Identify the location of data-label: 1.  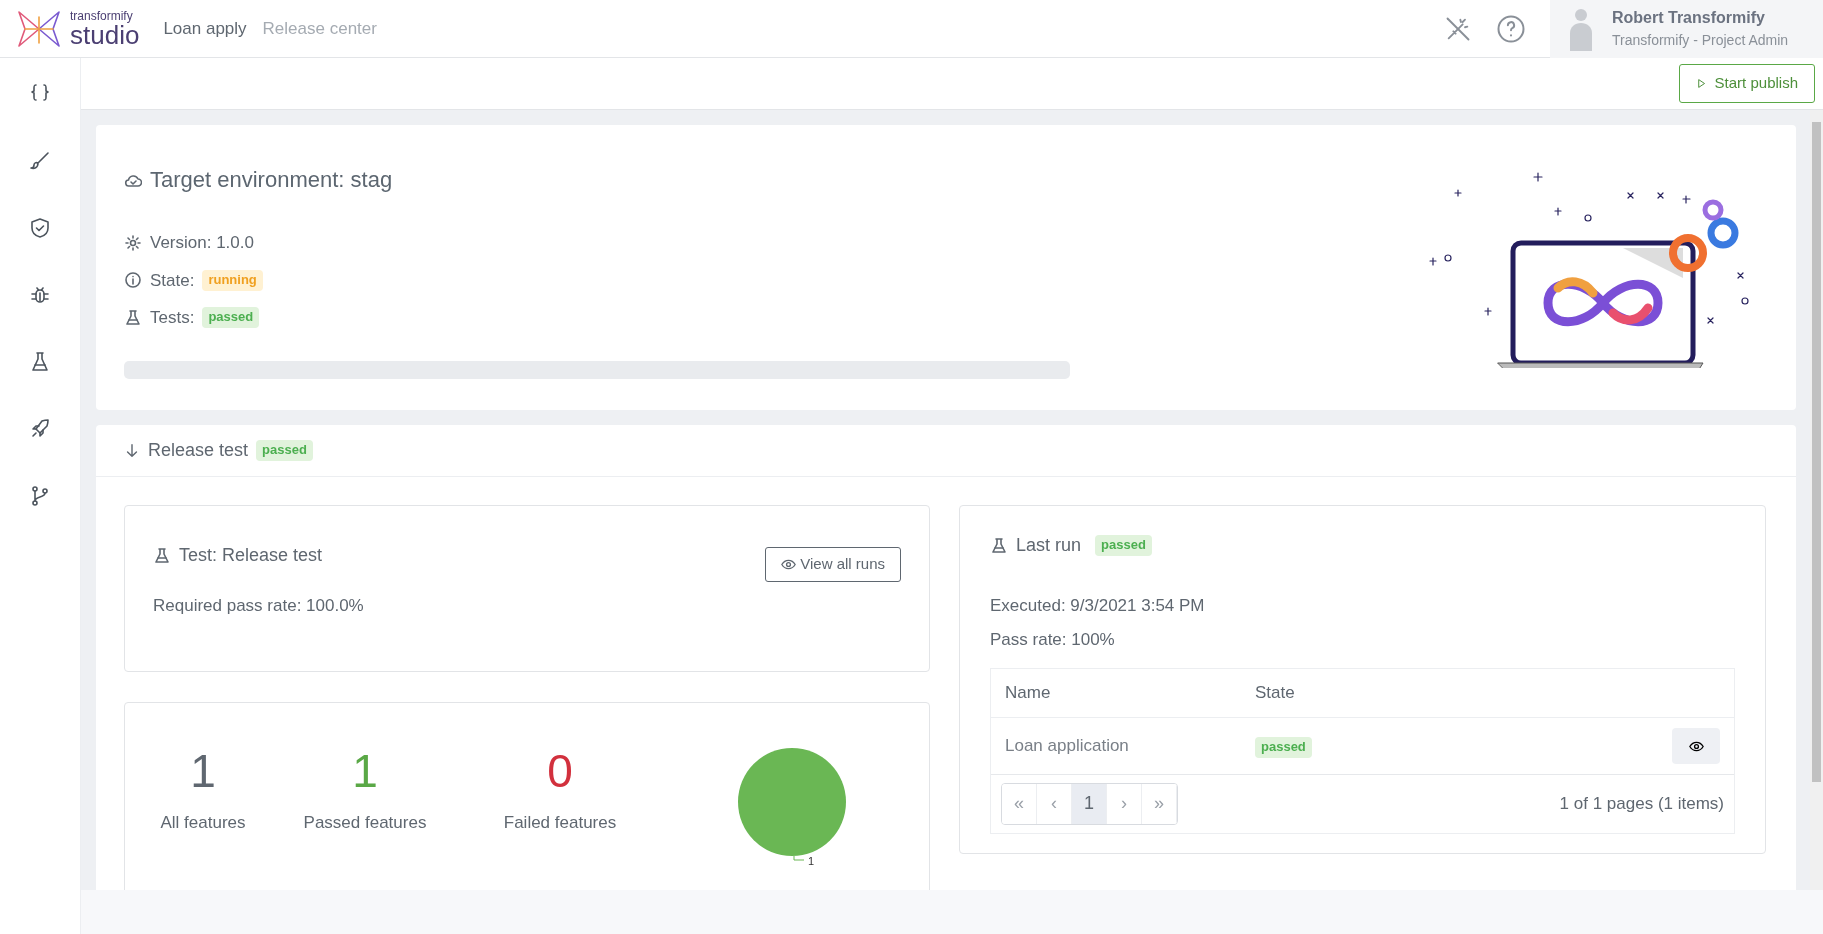
(811, 861).